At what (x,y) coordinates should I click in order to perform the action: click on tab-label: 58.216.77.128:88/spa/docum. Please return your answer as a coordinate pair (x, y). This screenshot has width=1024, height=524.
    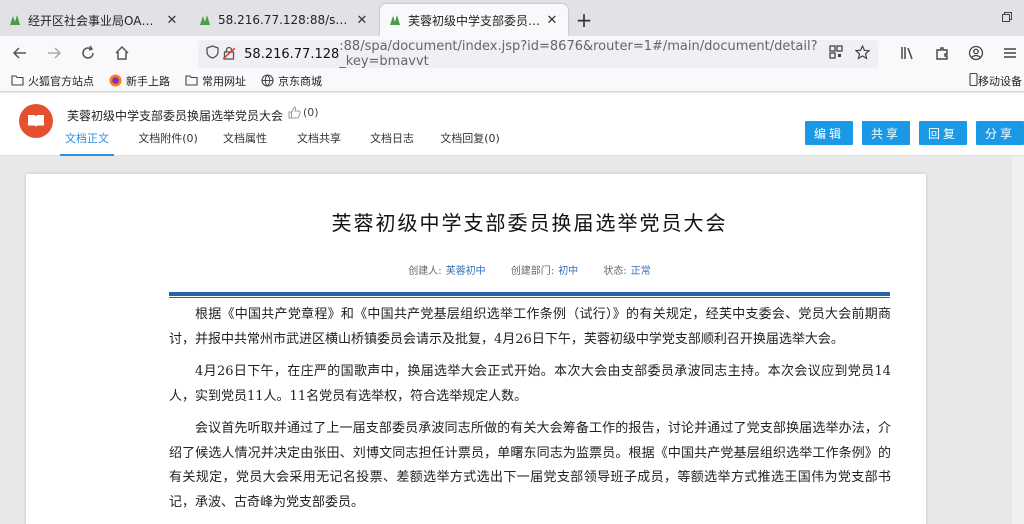
    Looking at the image, I should click on (286, 20).